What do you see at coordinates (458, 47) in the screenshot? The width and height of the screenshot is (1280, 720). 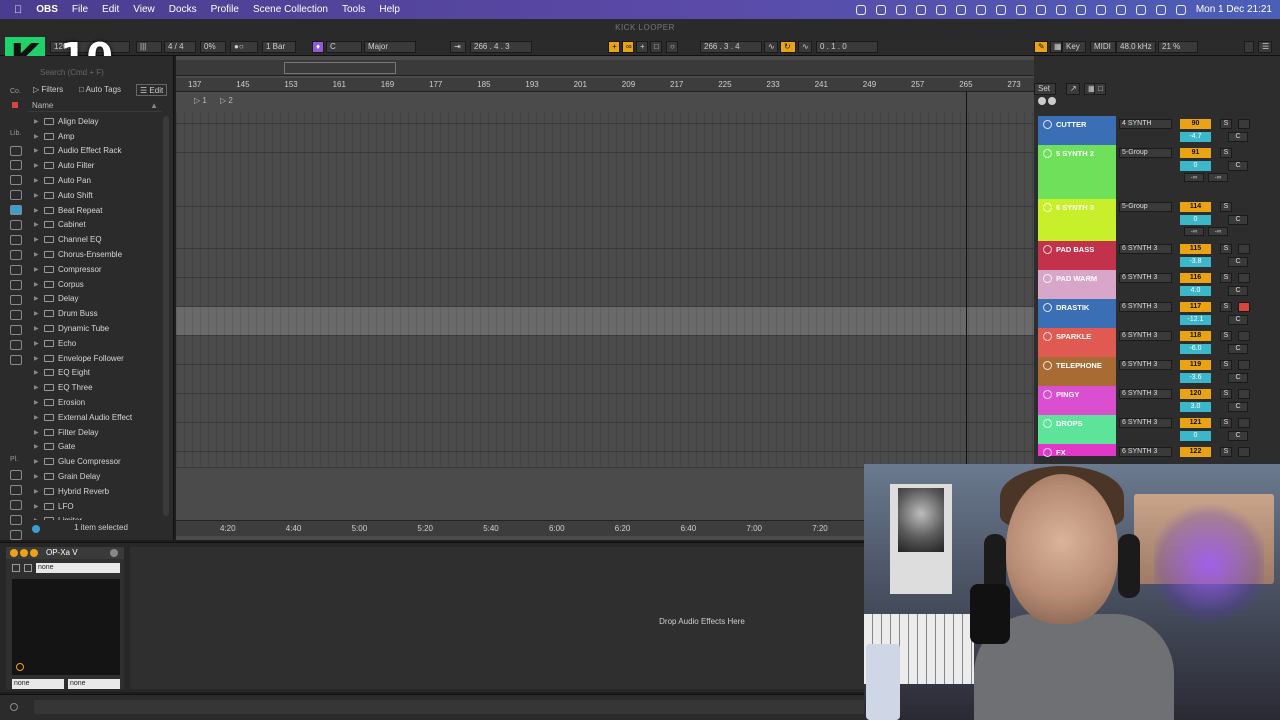 I see `follow-icon: ⇥` at bounding box center [458, 47].